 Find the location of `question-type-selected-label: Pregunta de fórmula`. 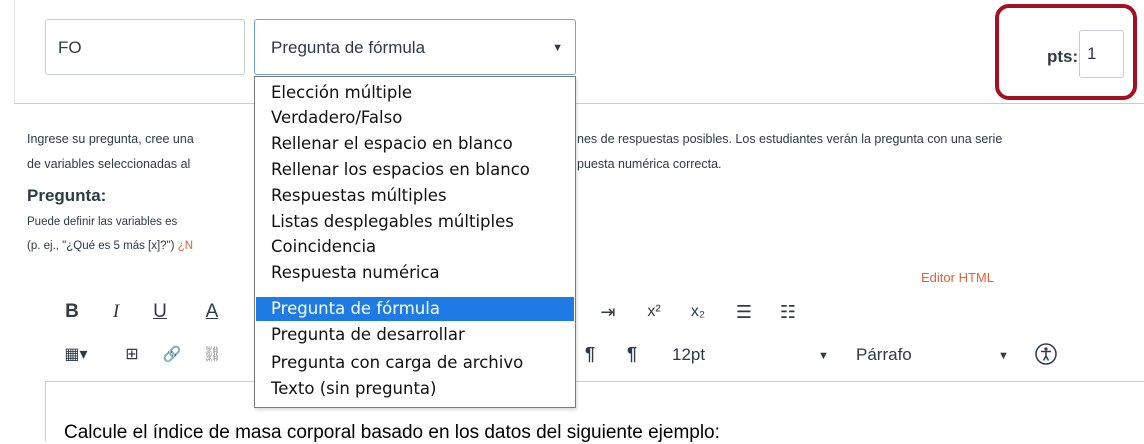

question-type-selected-label: Pregunta de fórmula is located at coordinates (348, 47).